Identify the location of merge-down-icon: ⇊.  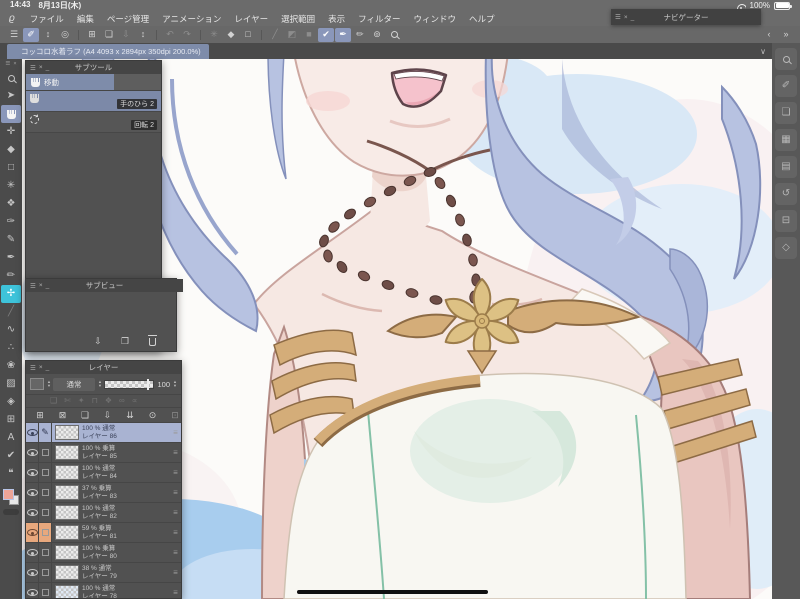
(130, 415).